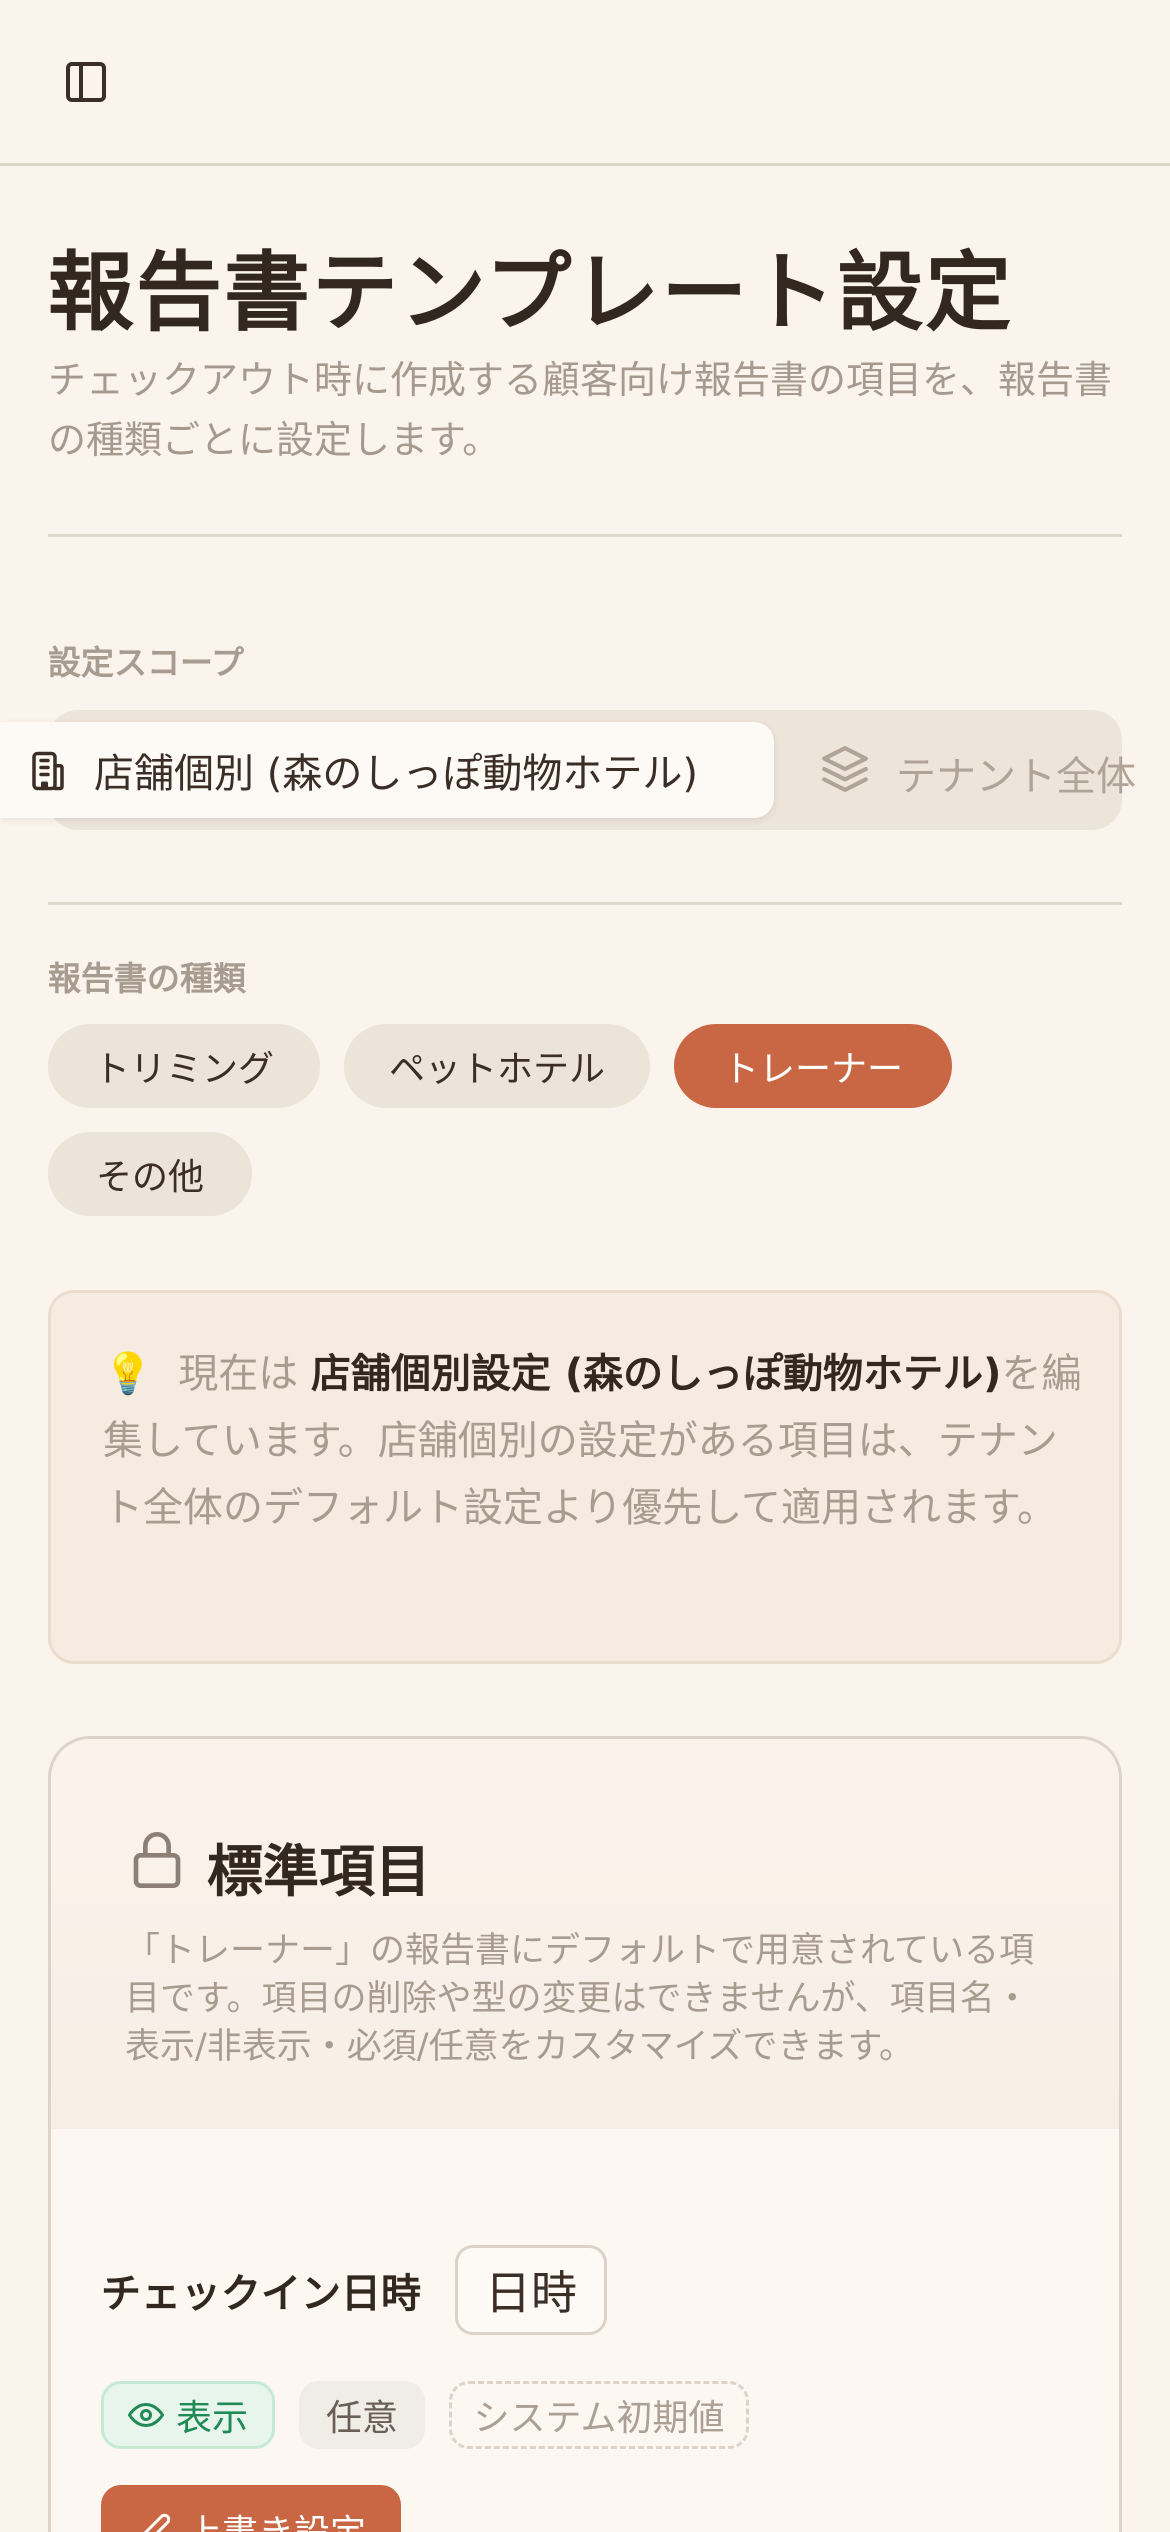 The width and height of the screenshot is (1170, 2532). What do you see at coordinates (146, 662) in the screenshot?
I see `scope-label: 設定スコープ` at bounding box center [146, 662].